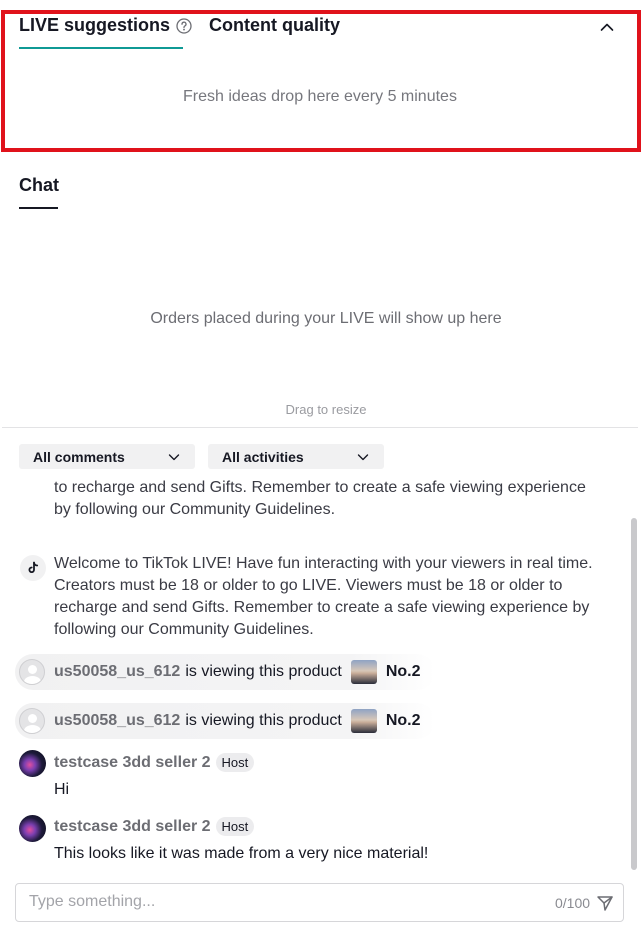 The height and width of the screenshot is (934, 643). Describe the element at coordinates (38, 208) in the screenshot. I see `chat-tab-indicator` at that location.